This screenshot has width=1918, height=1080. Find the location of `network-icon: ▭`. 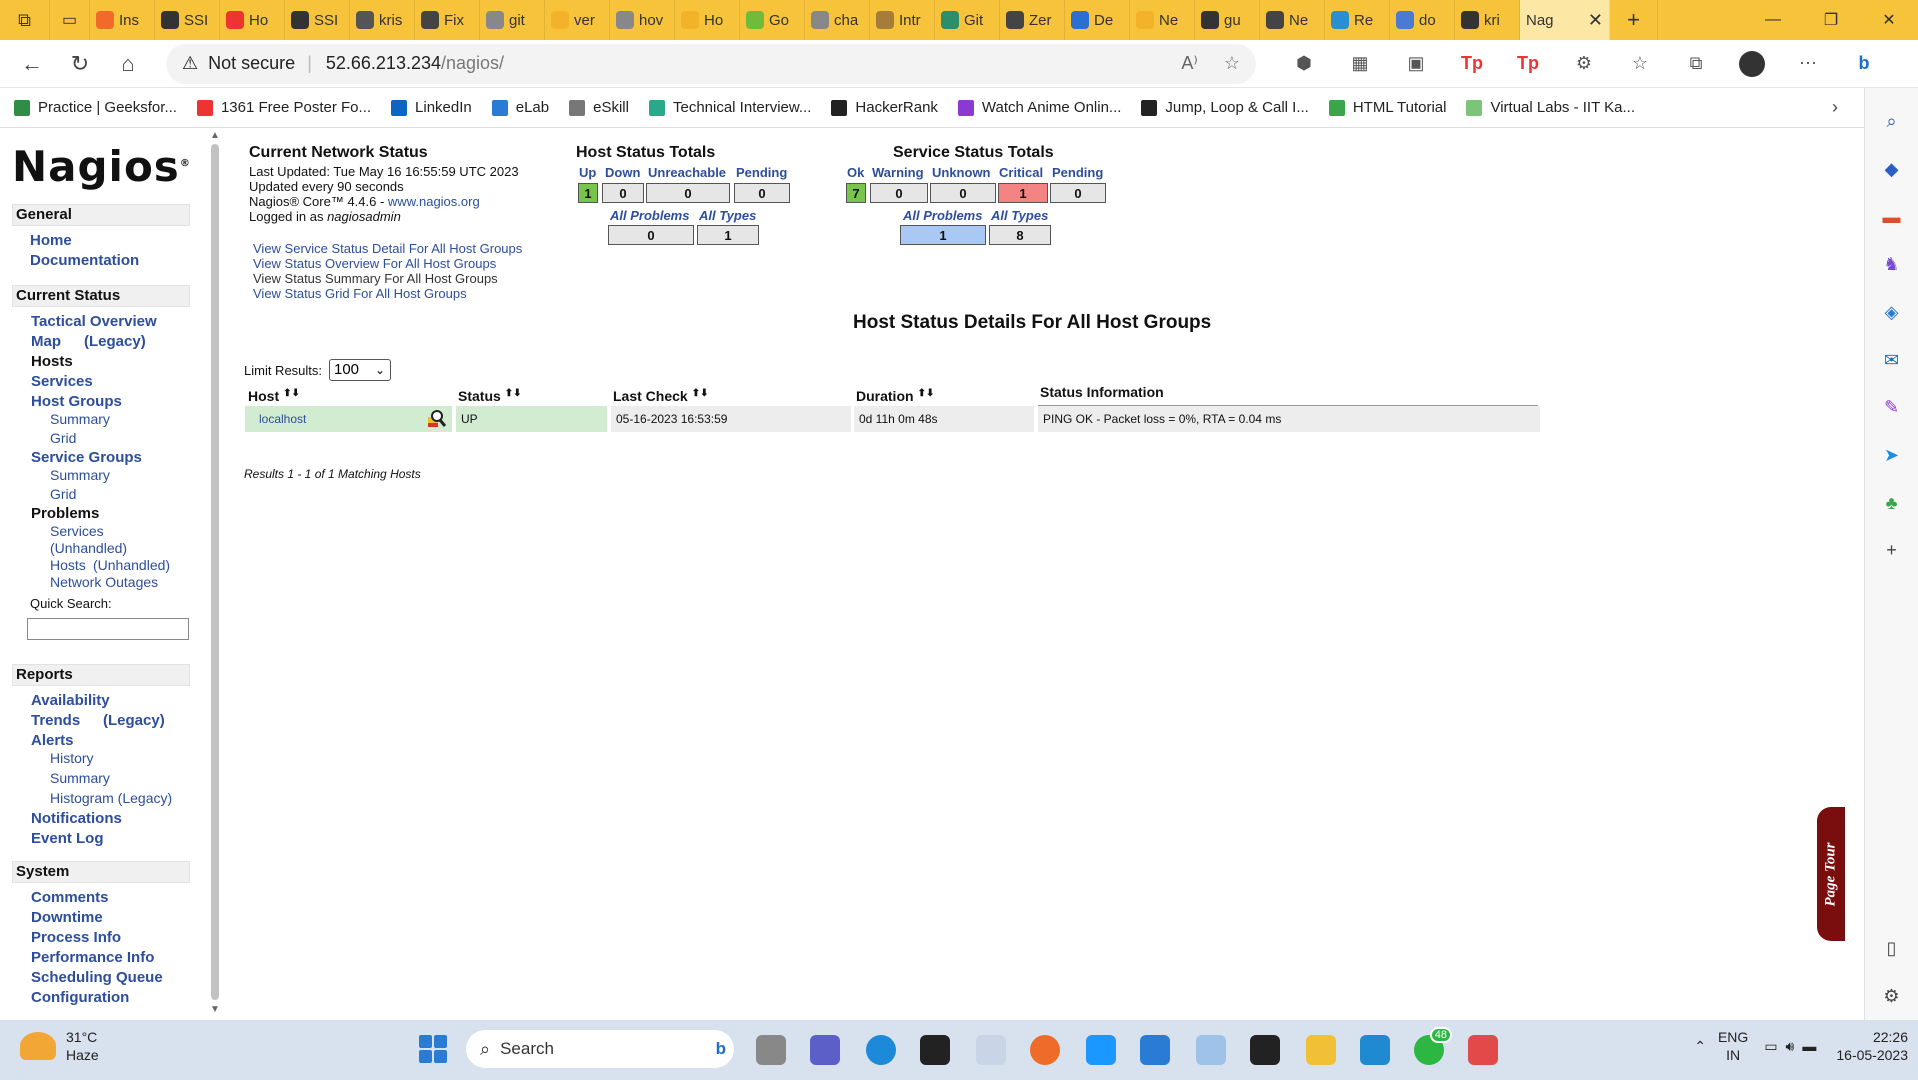

network-icon: ▭ is located at coordinates (1770, 1046).